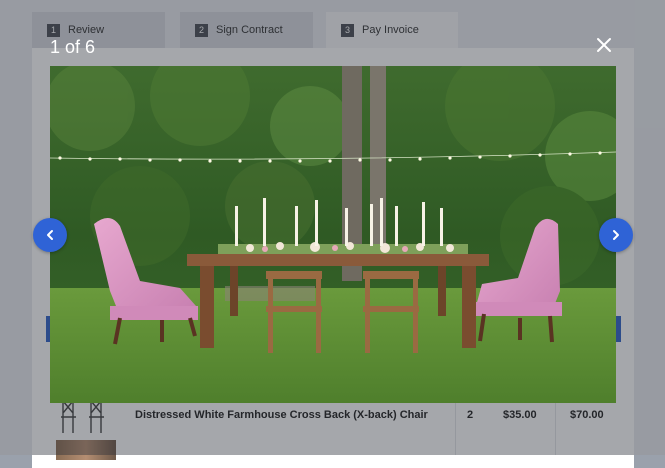 The width and height of the screenshot is (665, 468). I want to click on previous-image-button, so click(50, 235).